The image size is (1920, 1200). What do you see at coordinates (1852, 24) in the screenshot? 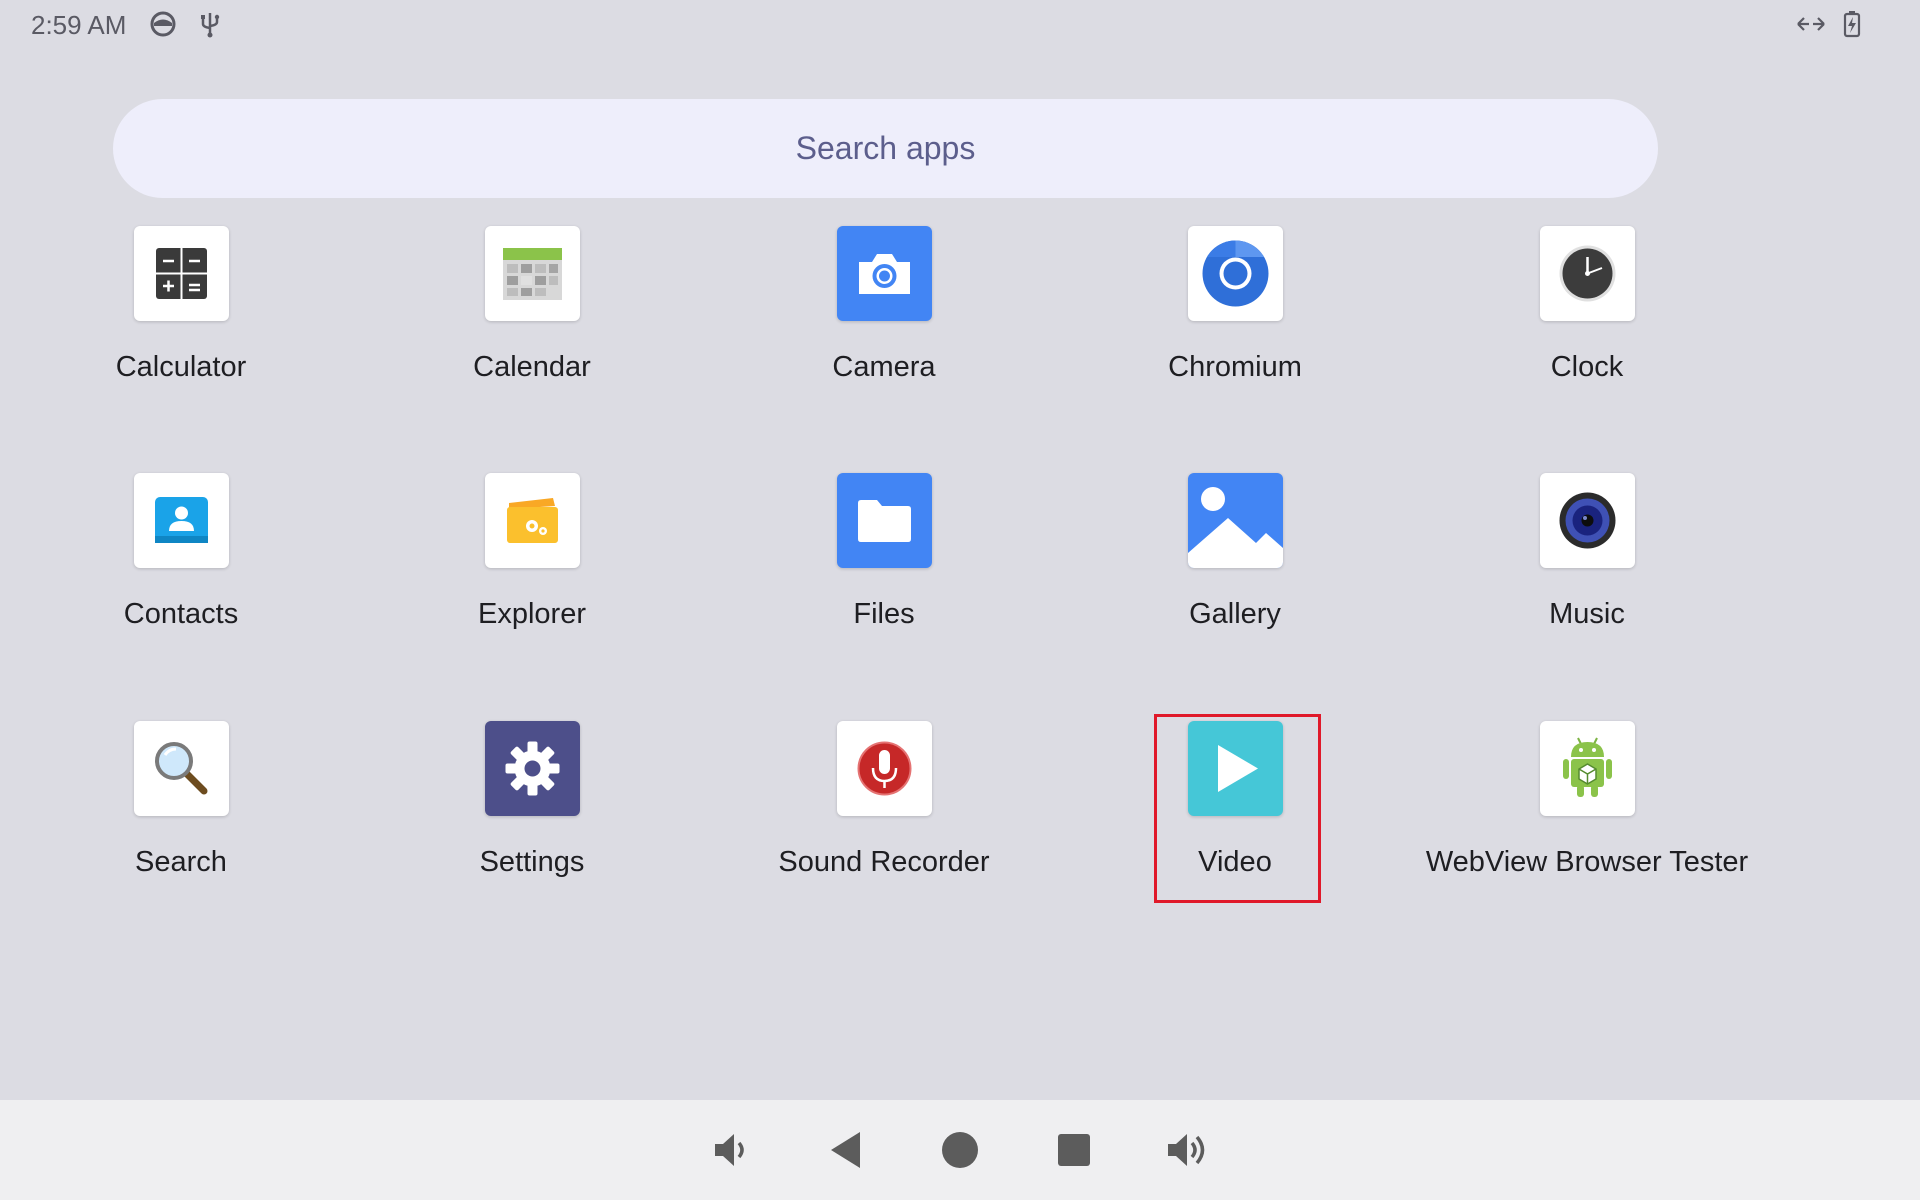
I see `battery-charging-icon` at bounding box center [1852, 24].